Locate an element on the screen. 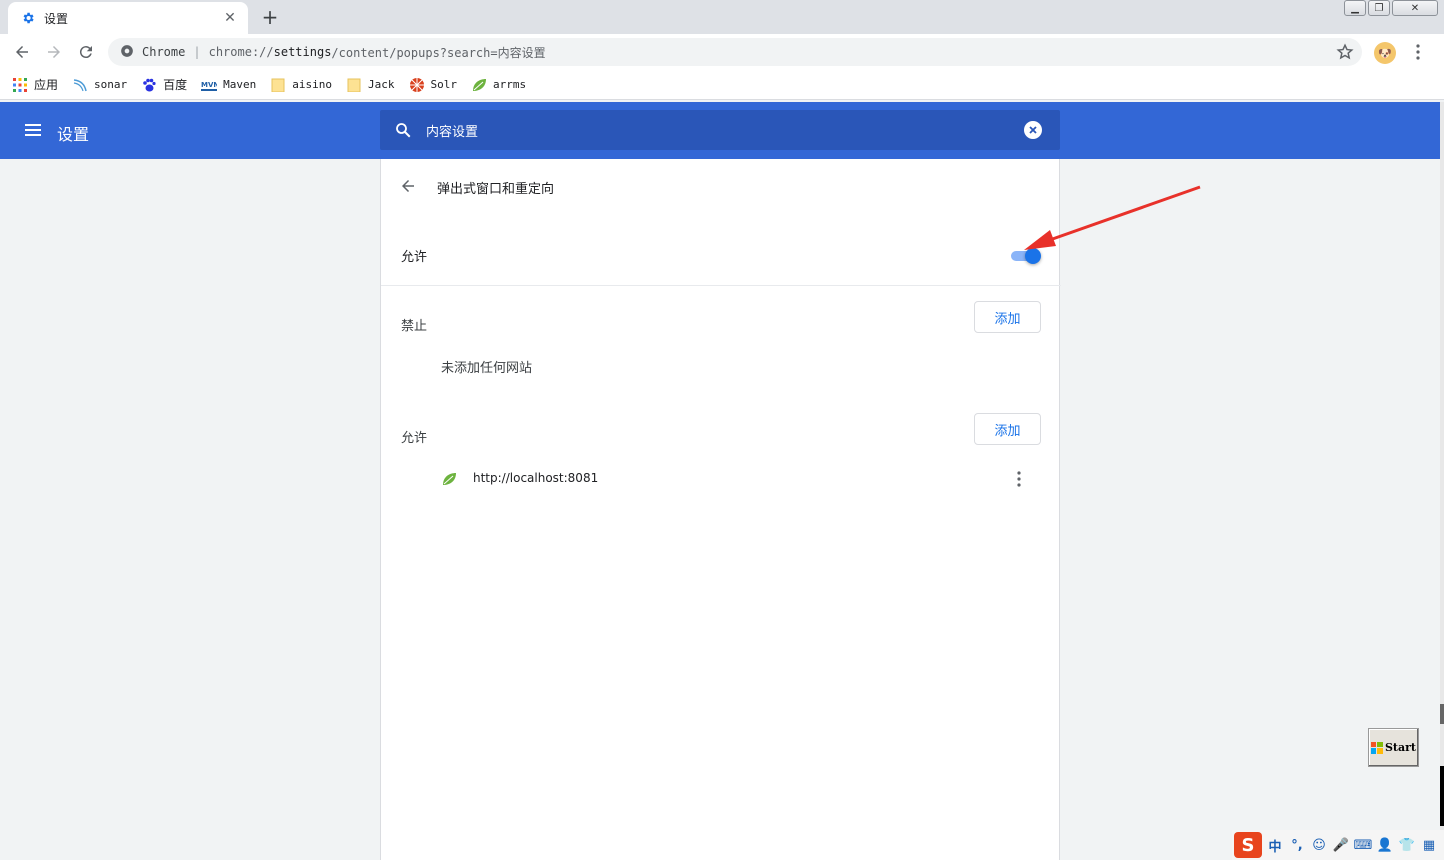  allow-section: 允许 添加 is located at coordinates (721, 433).